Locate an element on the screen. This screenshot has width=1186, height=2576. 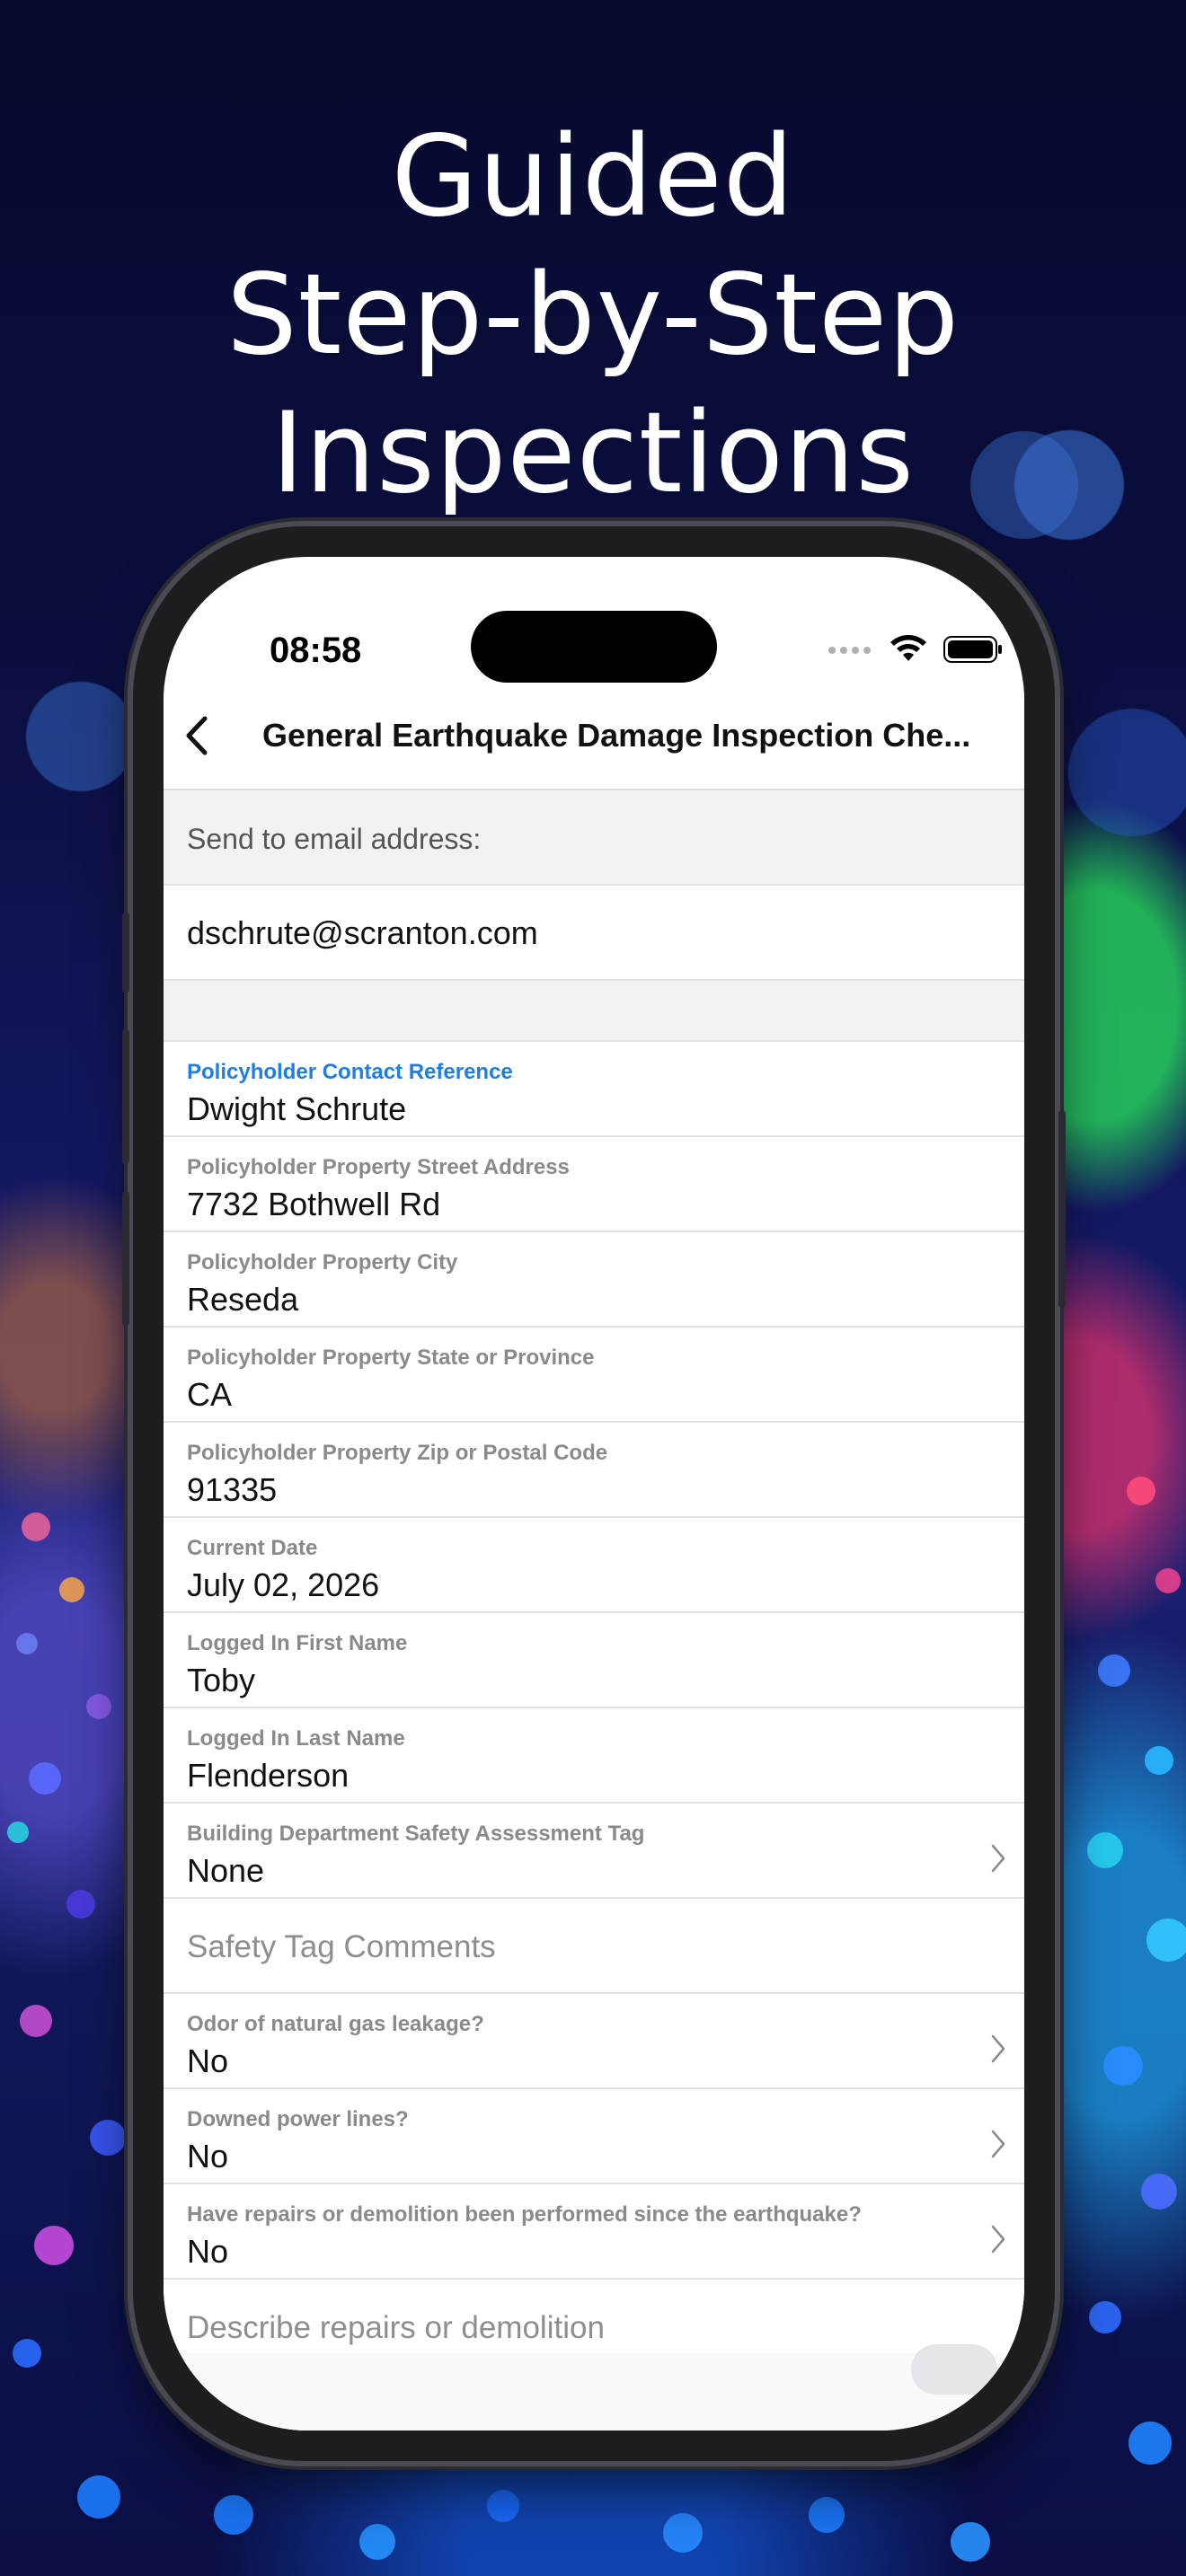
volume-down-button is located at coordinates (125, 1258).